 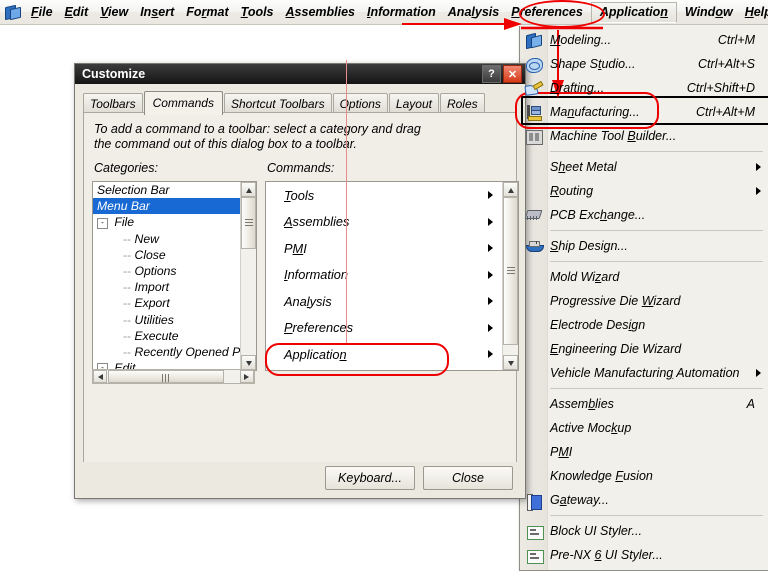 What do you see at coordinates (167, 206) in the screenshot?
I see `category-row: Menu Bar` at bounding box center [167, 206].